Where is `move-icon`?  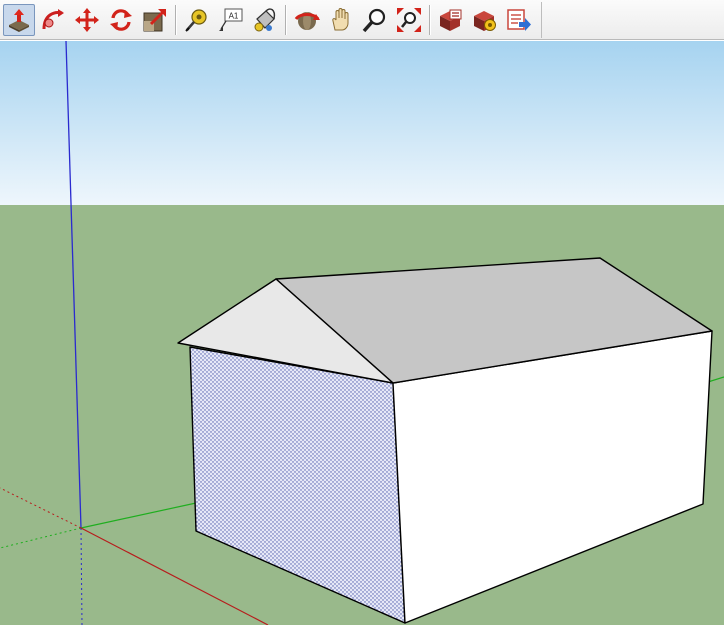
move-icon is located at coordinates (87, 20).